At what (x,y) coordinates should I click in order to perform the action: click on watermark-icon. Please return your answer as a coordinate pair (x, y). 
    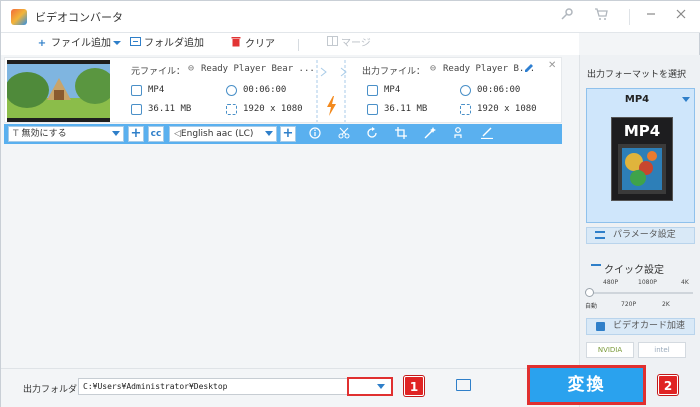
    Looking at the image, I should click on (458, 134).